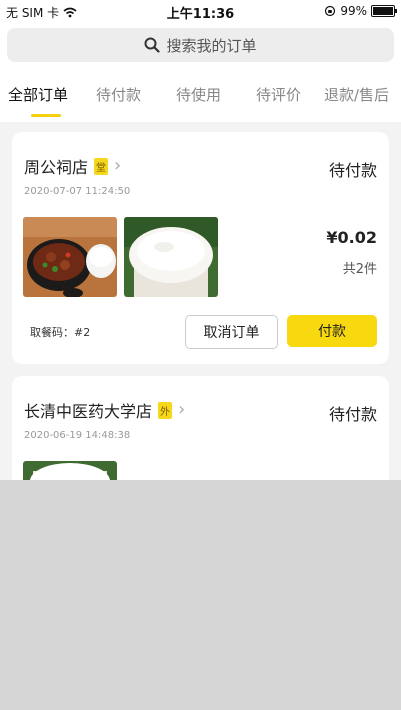 The width and height of the screenshot is (401, 710). Describe the element at coordinates (200, 72) in the screenshot. I see `header: 搜索我的订单 全部订单 待付款 待使用 待评价 退款/售后` at that location.